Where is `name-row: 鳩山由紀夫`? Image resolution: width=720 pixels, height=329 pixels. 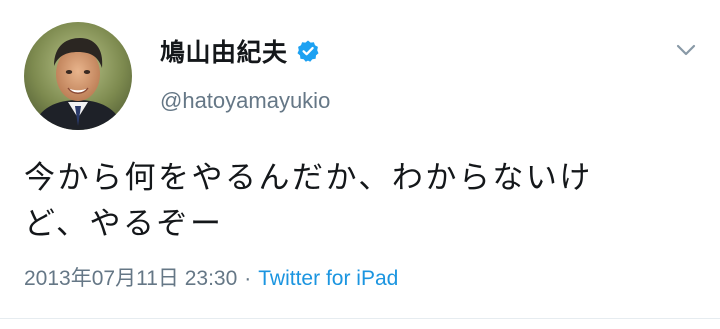
name-row: 鳩山由紀夫 is located at coordinates (245, 51).